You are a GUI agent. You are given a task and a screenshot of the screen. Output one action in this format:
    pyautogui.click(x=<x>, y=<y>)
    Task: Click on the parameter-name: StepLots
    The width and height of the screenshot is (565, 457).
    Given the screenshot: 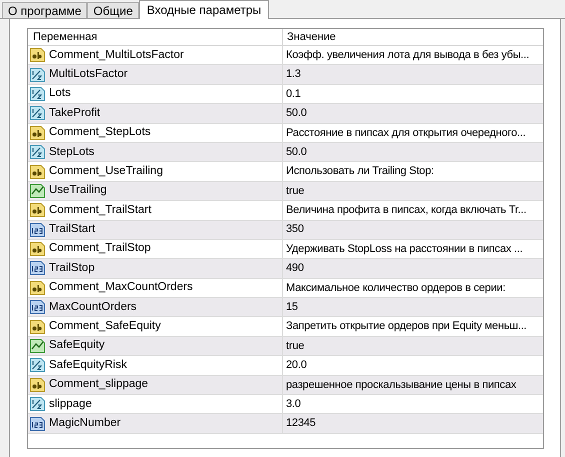 What is the action you would take?
    pyautogui.click(x=71, y=152)
    